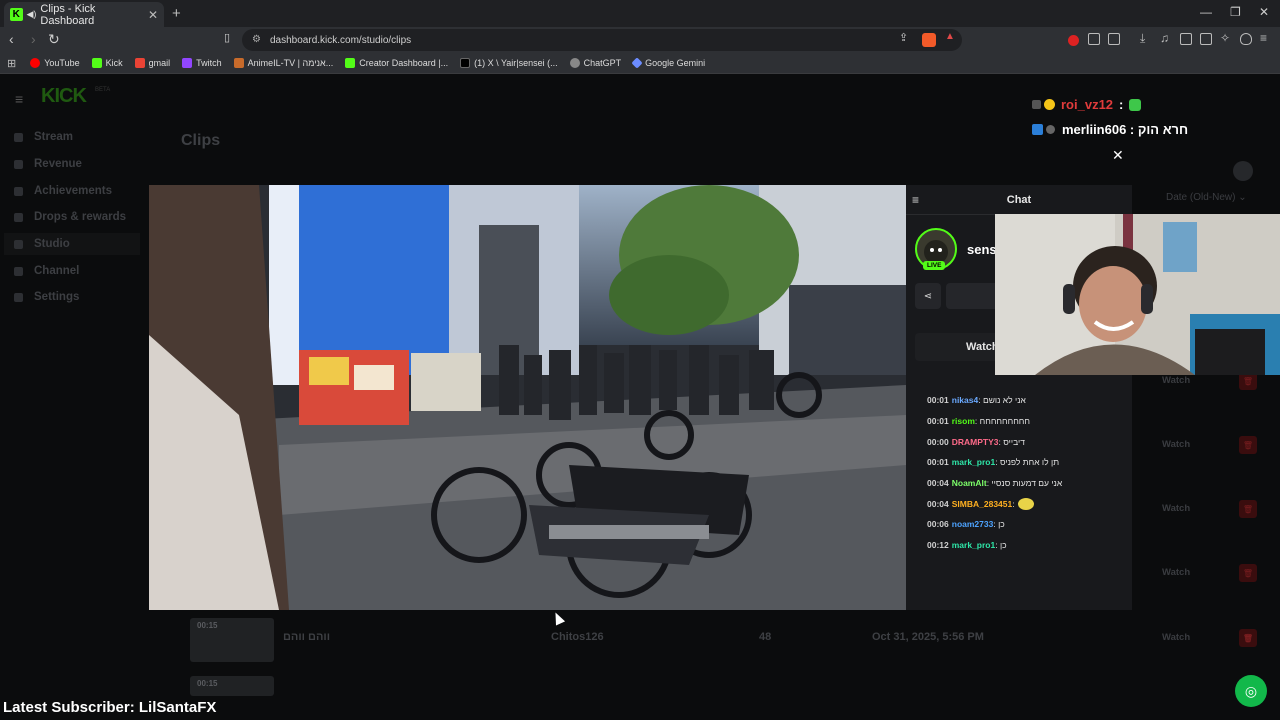 The height and width of the screenshot is (720, 1280). Describe the element at coordinates (668, 63) in the screenshot. I see `bookmark-gemini: Google Gemini` at that location.